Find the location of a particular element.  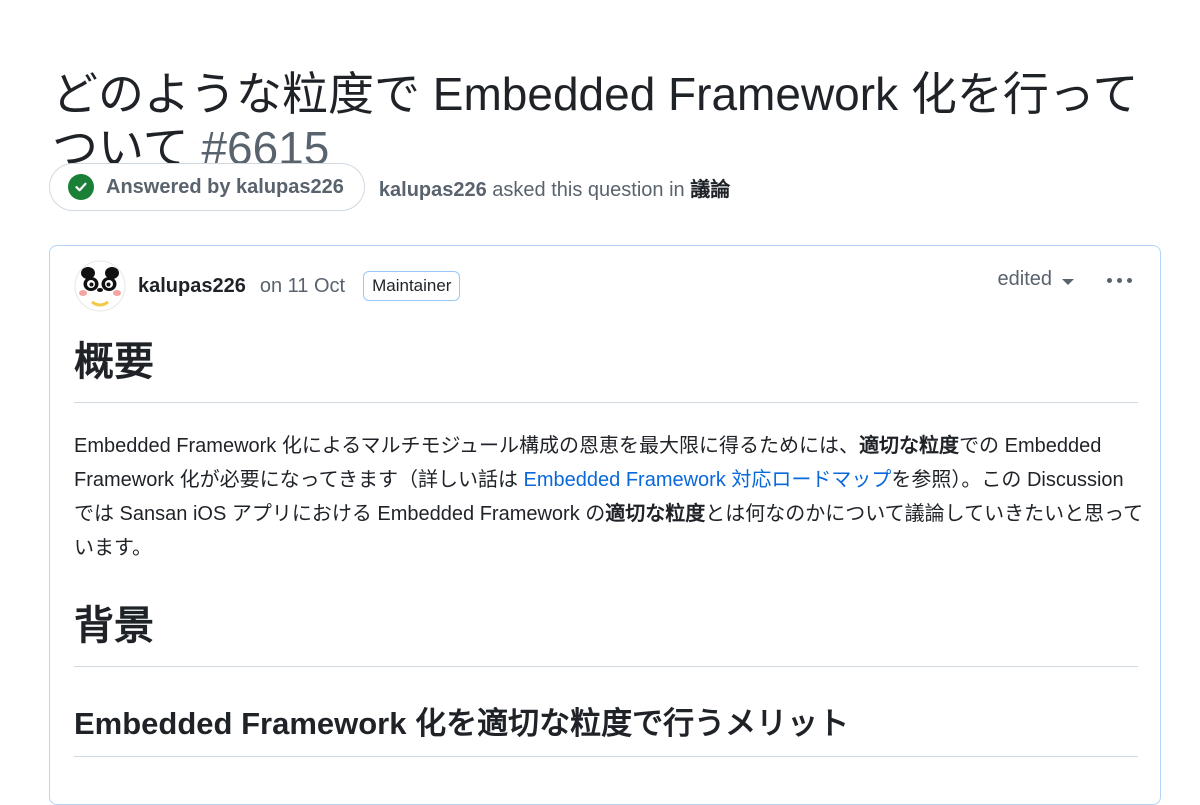

edited-dropdown: edited is located at coordinates (1035, 279).